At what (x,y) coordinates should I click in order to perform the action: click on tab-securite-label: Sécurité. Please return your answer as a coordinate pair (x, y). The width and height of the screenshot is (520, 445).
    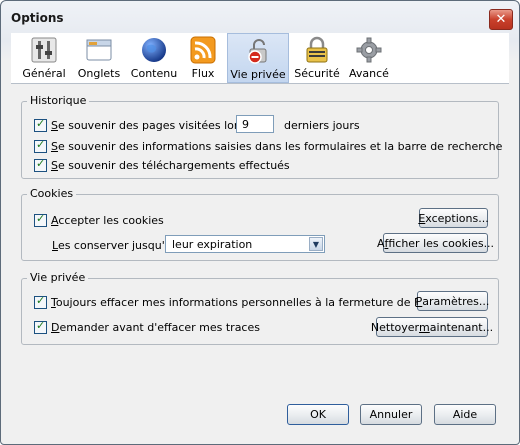
    Looking at the image, I should click on (317, 73).